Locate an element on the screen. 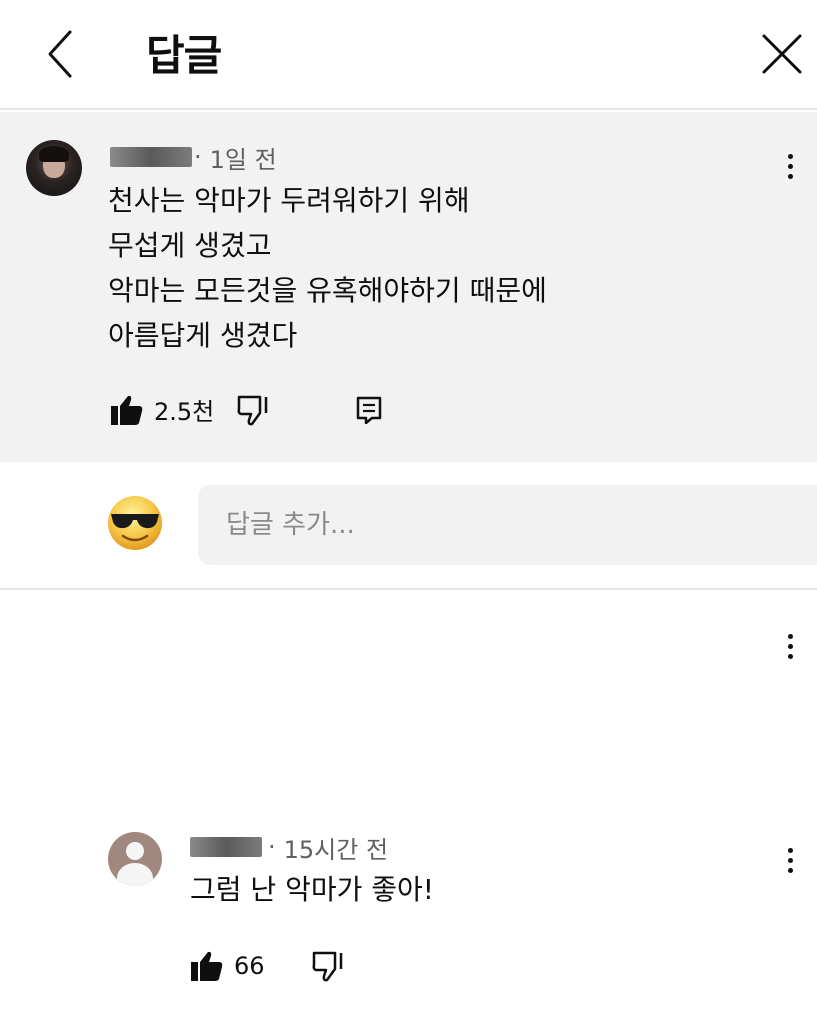 This screenshot has width=817, height=1024. reply-icon is located at coordinates (369, 410).